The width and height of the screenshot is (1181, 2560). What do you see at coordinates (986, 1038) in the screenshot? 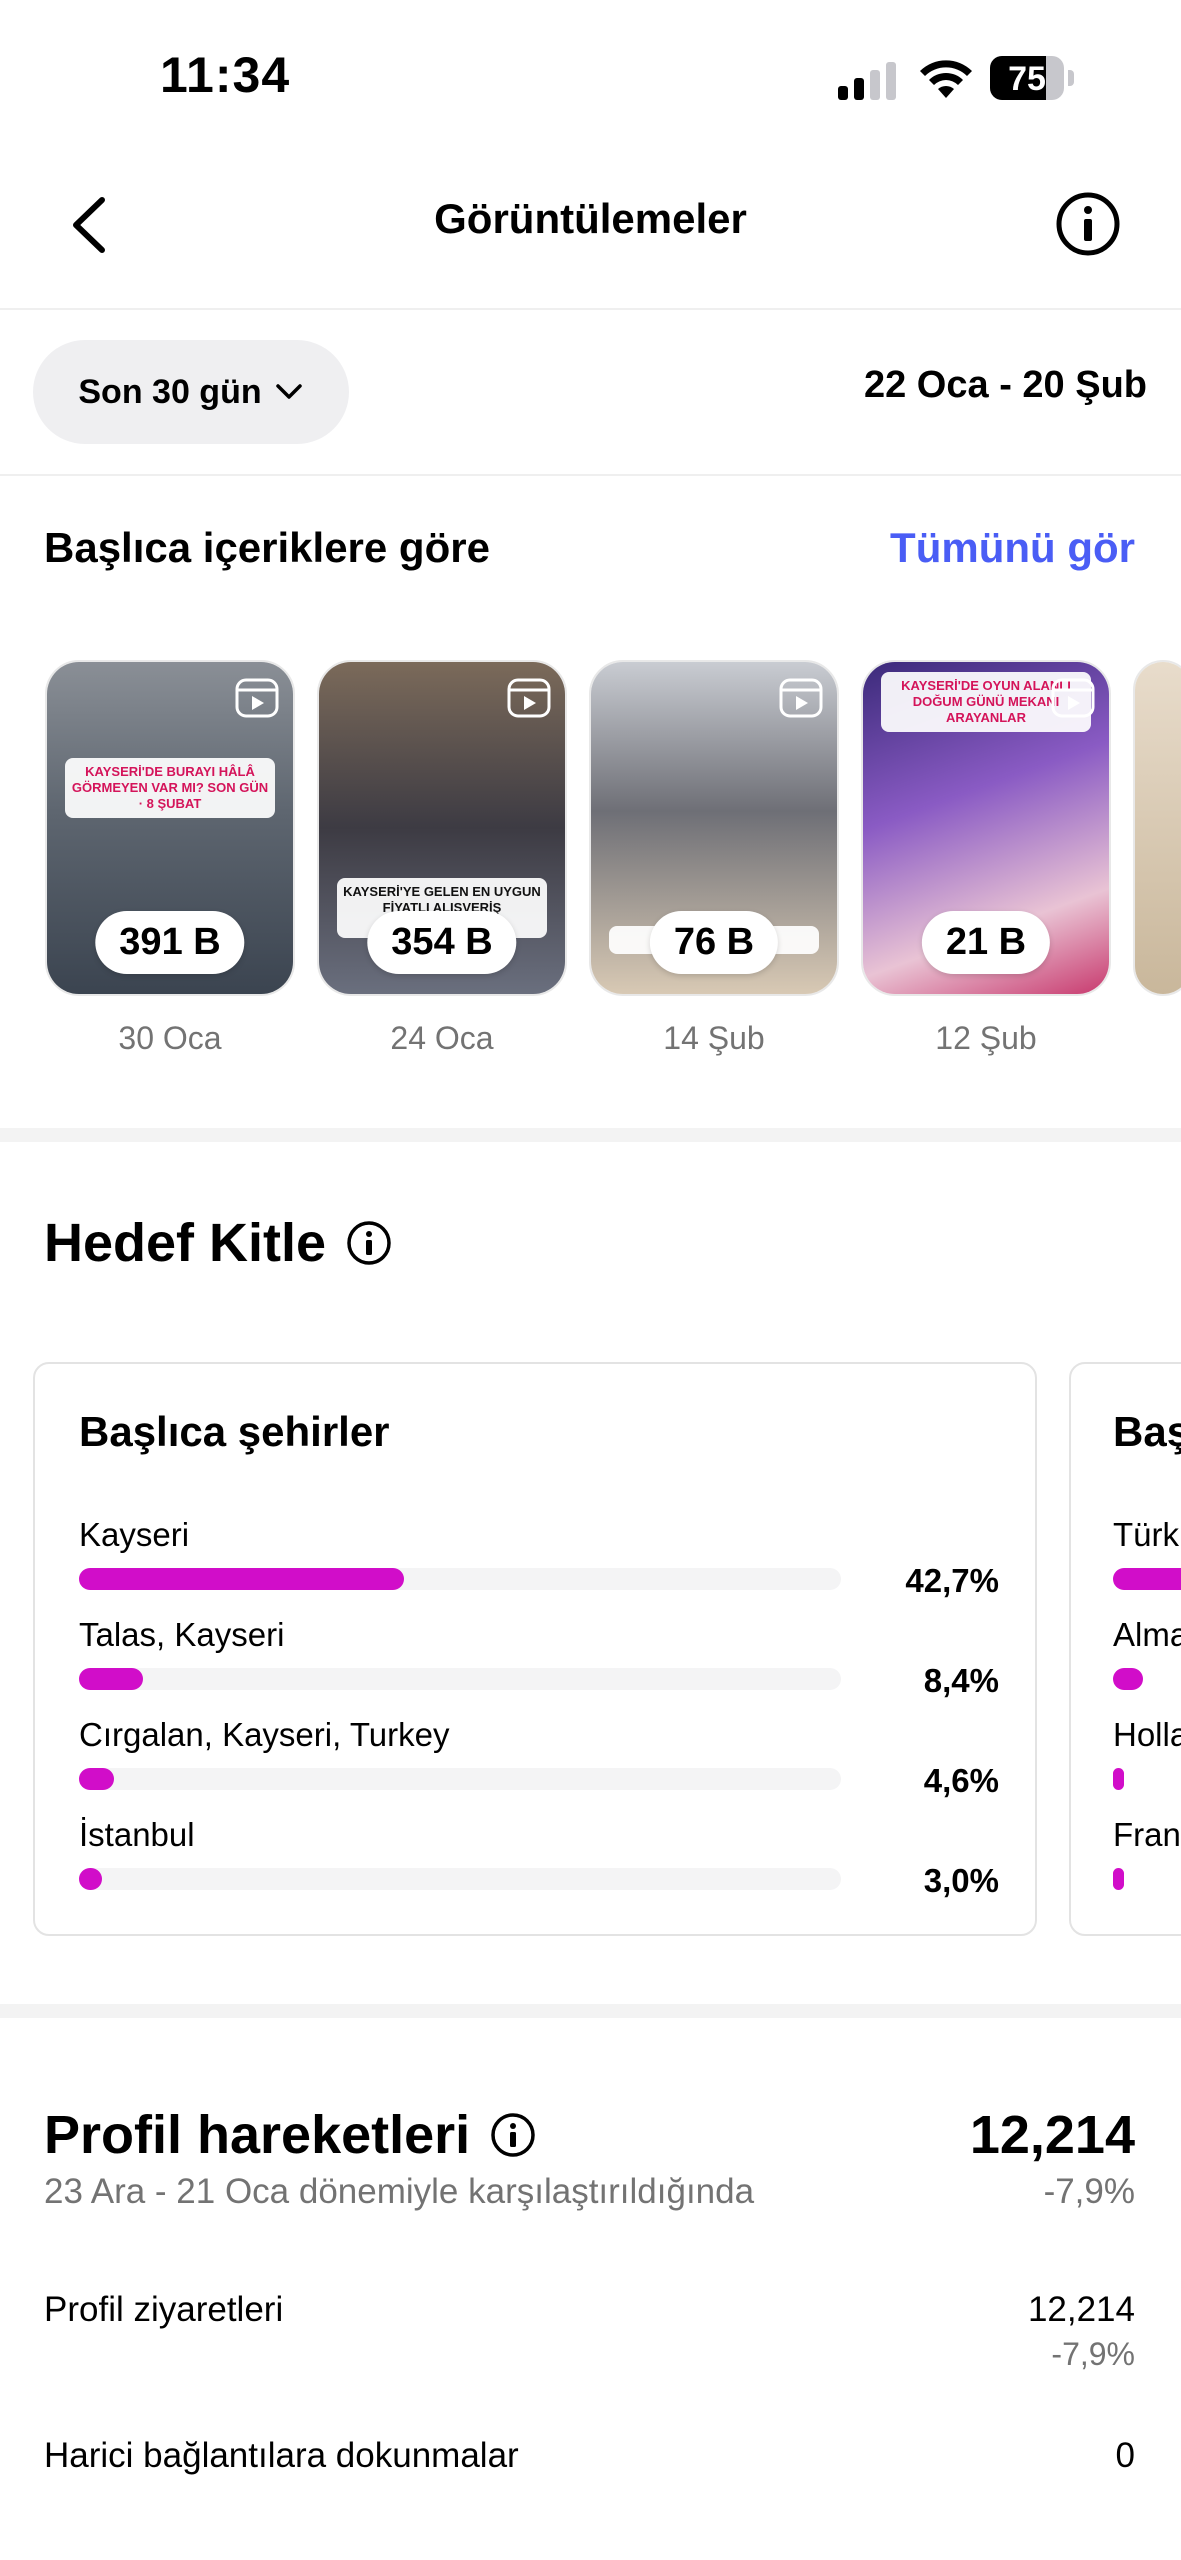
I see `thumbnail-date: 12 Şub` at bounding box center [986, 1038].